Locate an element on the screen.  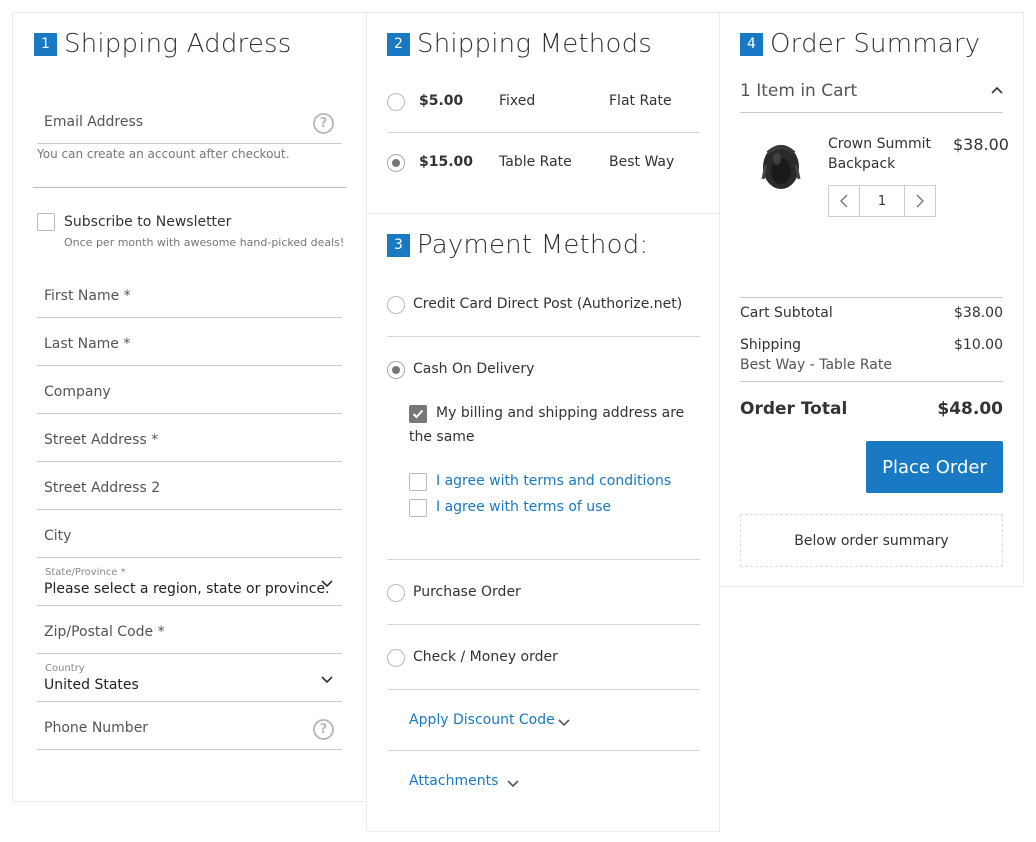
shipping-methods-title: Shipping Methods is located at coordinates (535, 44).